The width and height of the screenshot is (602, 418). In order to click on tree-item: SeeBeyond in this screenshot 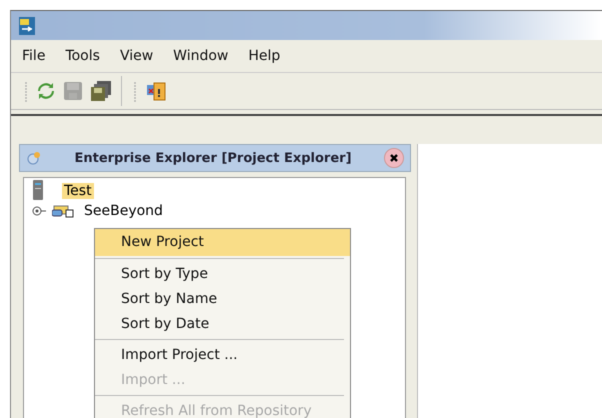, I will do `click(123, 211)`.